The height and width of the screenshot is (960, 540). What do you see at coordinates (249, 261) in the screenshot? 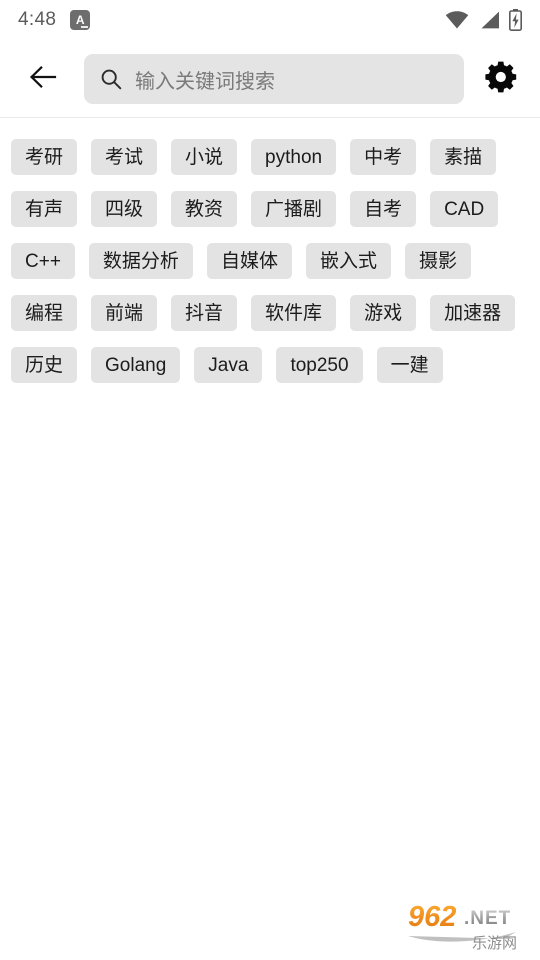
I see `keyword-tag: 自媒体` at bounding box center [249, 261].